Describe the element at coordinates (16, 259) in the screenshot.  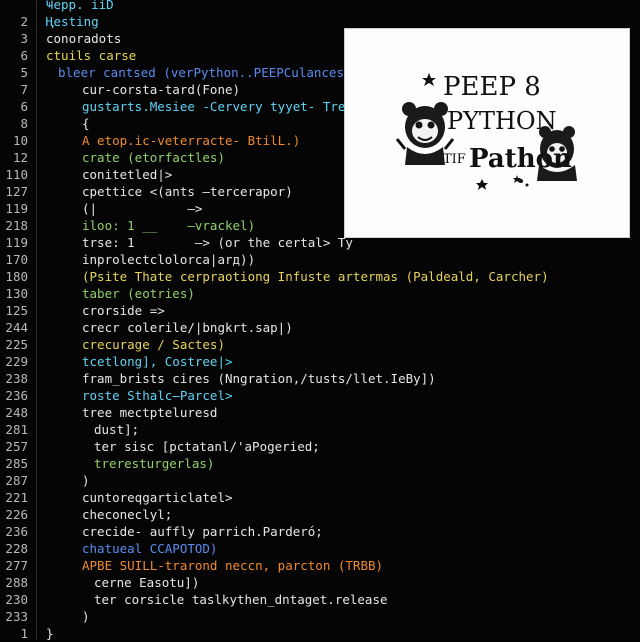
I see `line-number: 170` at that location.